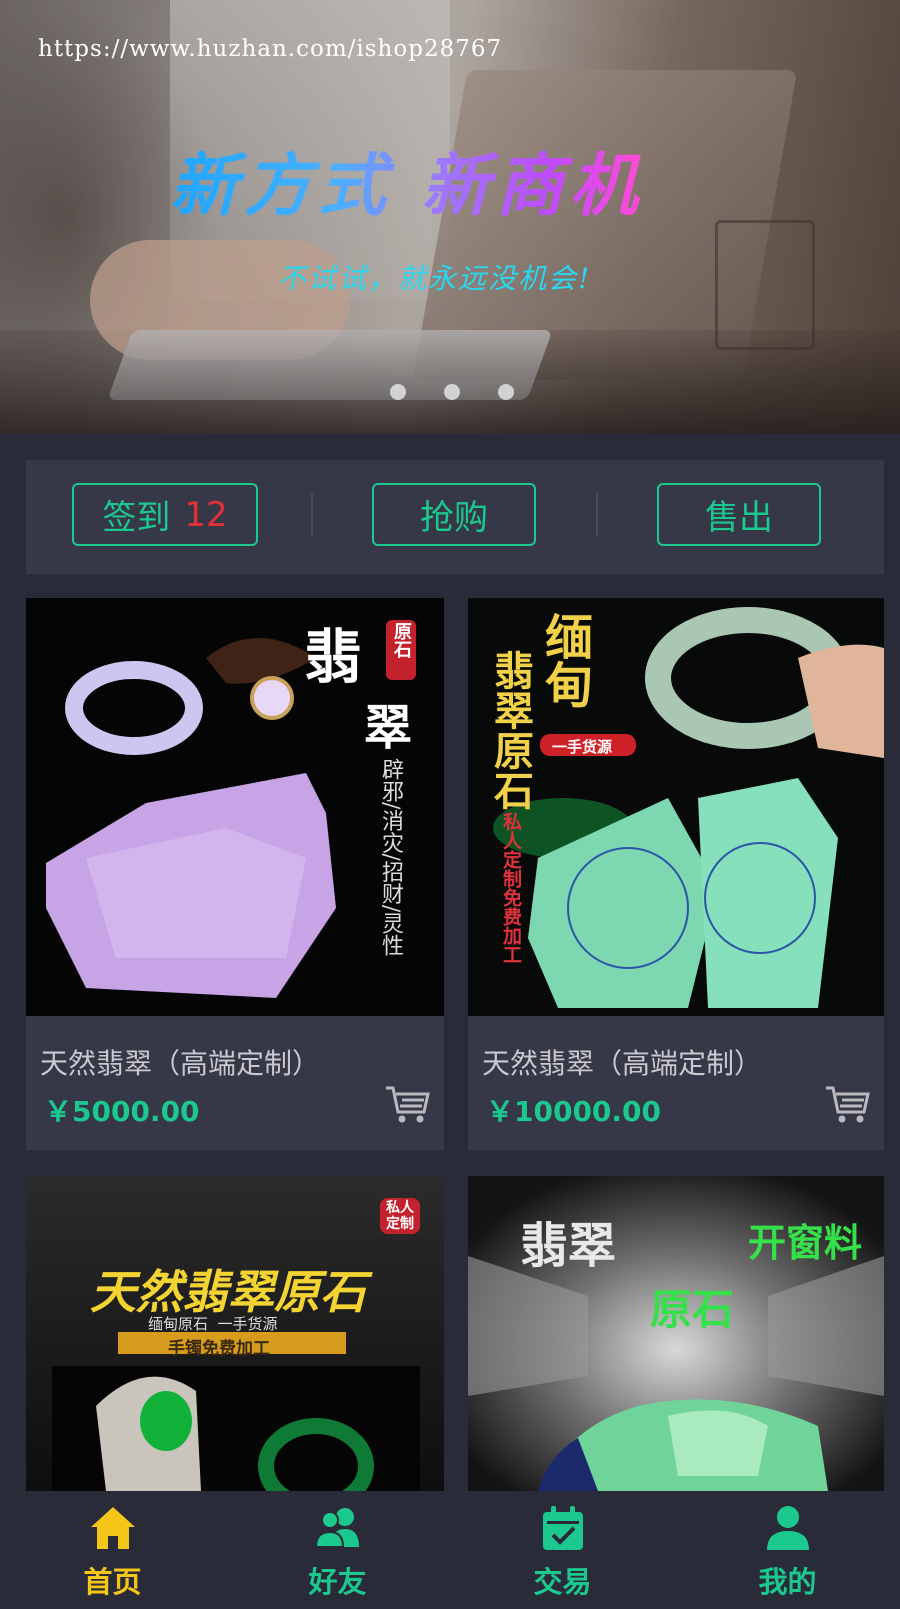  What do you see at coordinates (676, 807) in the screenshot?
I see `product-image: 缅甸 翡翠原石 一手货源 私人定制免费加工` at bounding box center [676, 807].